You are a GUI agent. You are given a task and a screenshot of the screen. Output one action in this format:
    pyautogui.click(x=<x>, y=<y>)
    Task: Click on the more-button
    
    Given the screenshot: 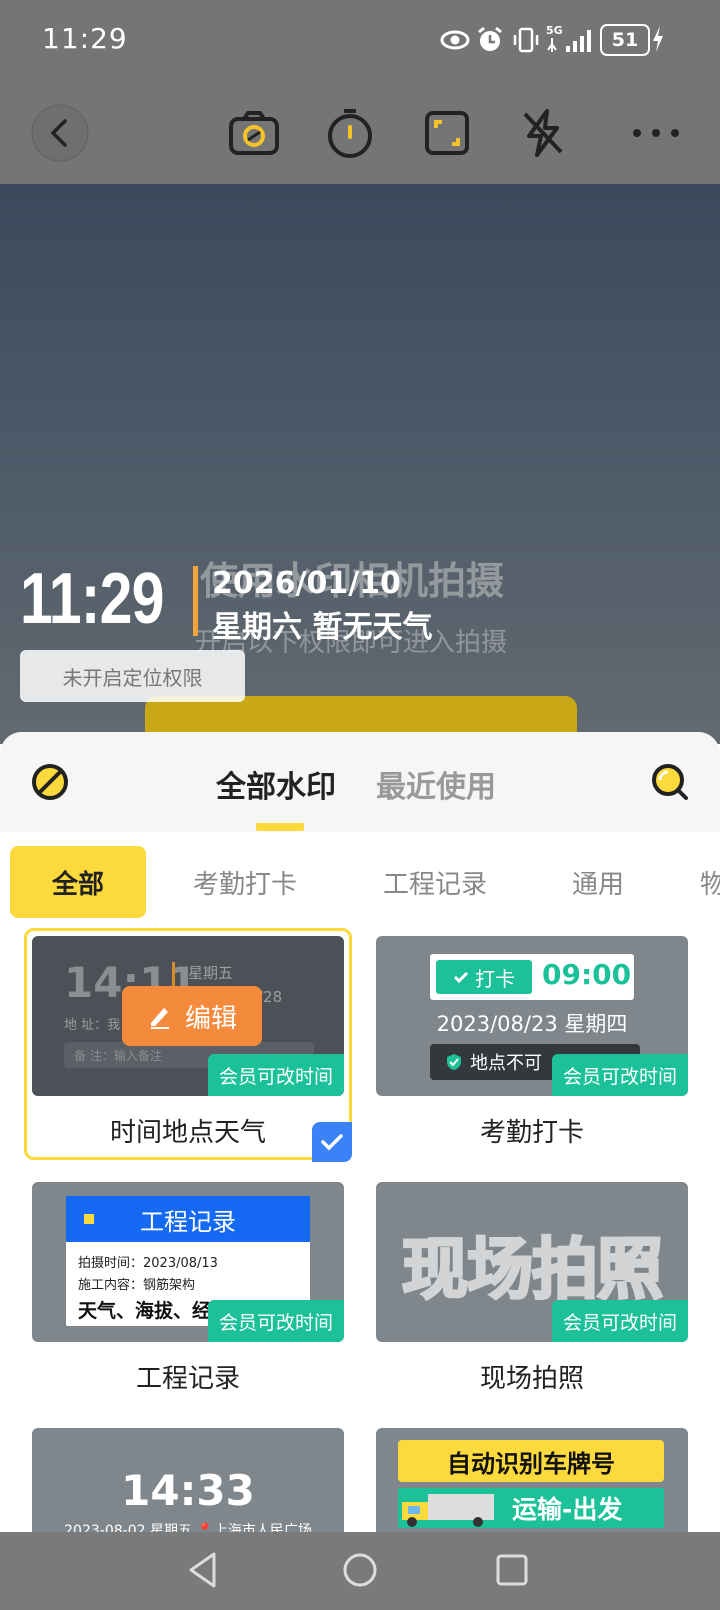 What is the action you would take?
    pyautogui.click(x=656, y=133)
    